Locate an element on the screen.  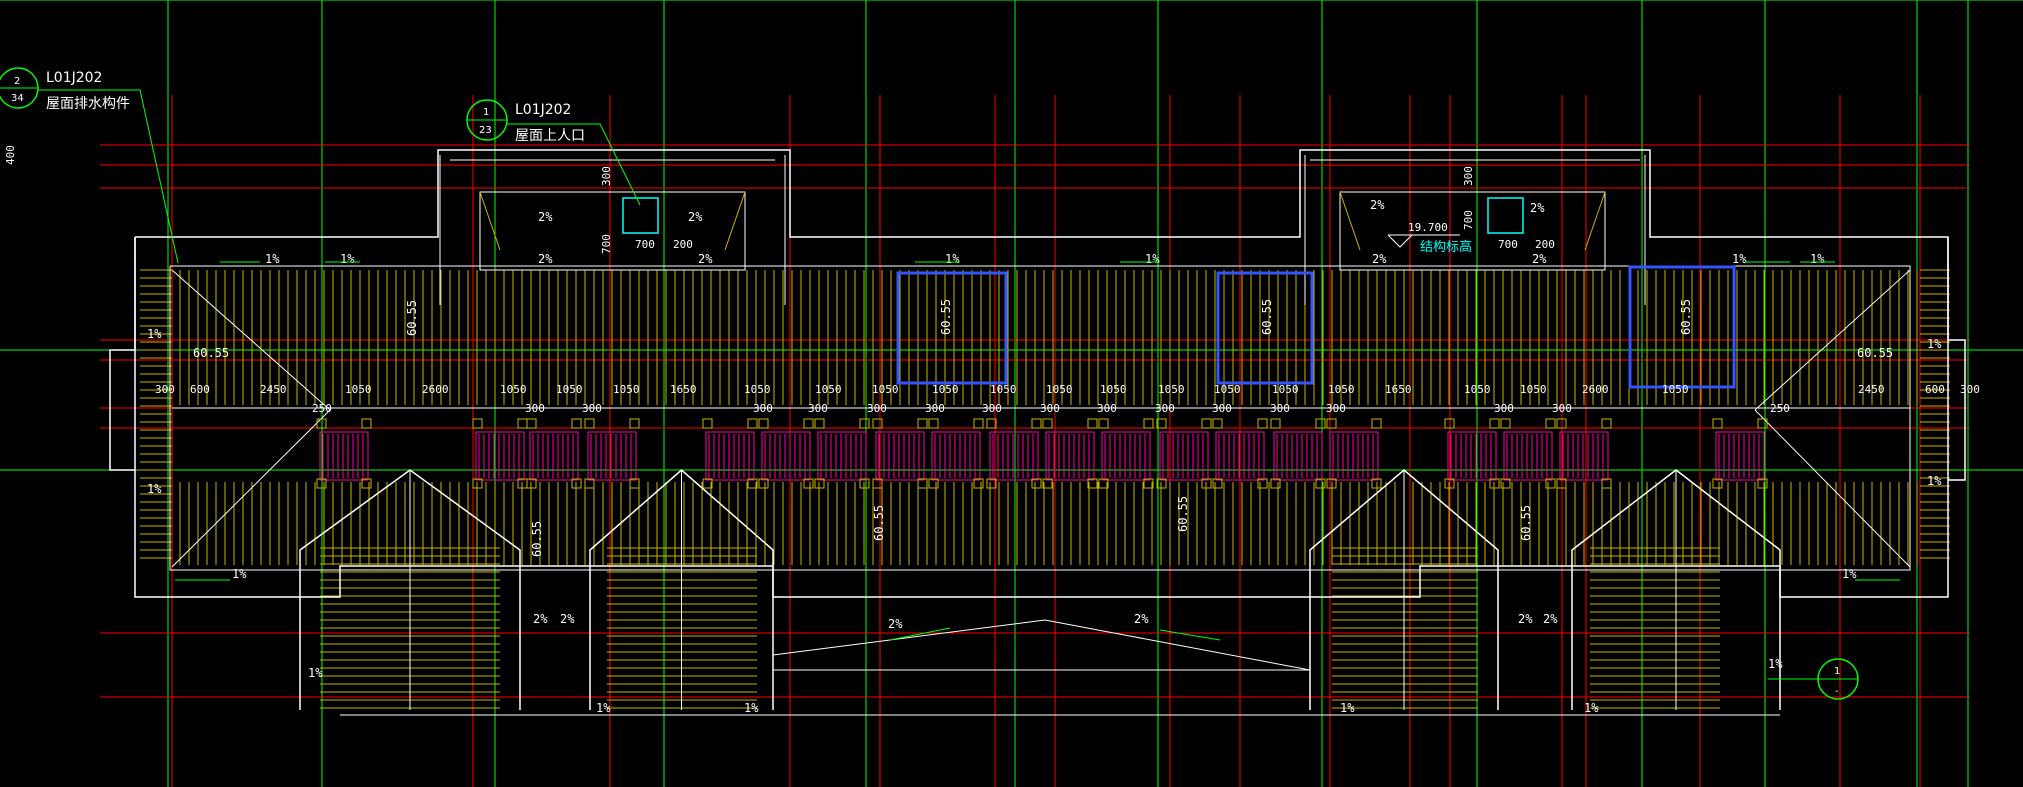
callout-2-label: 屋面上人口 is located at coordinates (550, 136).